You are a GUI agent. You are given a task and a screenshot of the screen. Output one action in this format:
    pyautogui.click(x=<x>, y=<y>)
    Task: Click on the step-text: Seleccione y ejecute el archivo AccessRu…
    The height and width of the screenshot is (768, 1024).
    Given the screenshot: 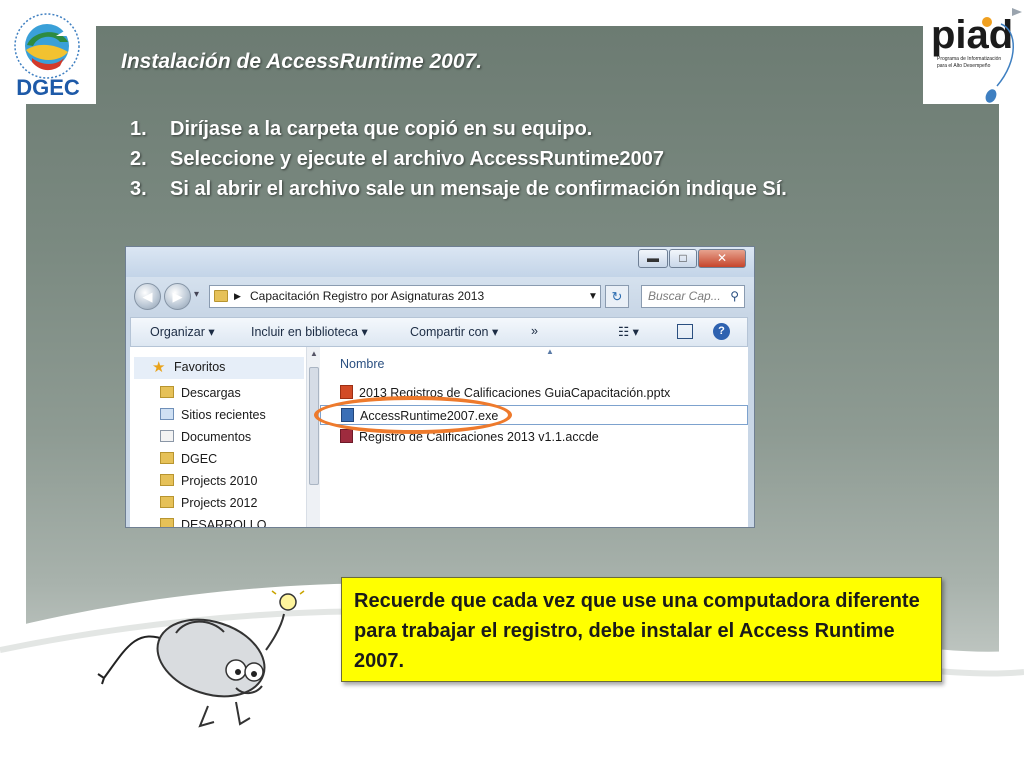 What is the action you would take?
    pyautogui.click(x=417, y=159)
    